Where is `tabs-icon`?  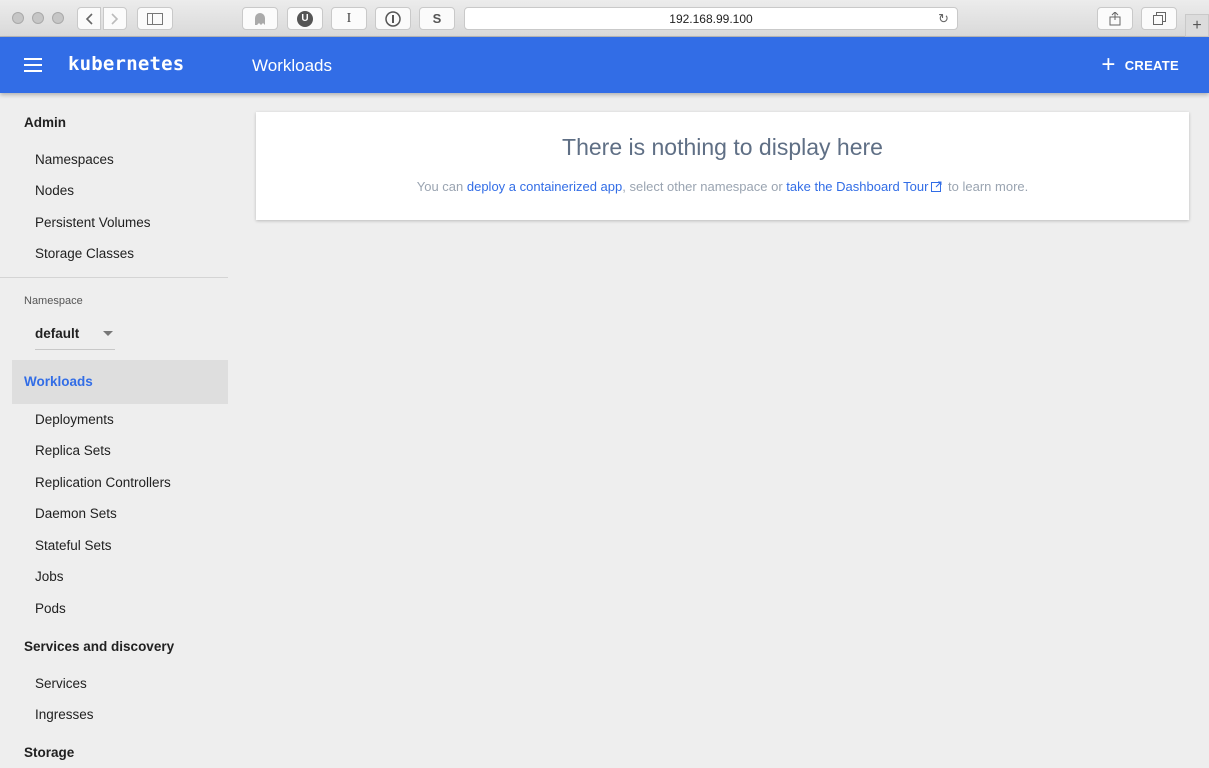 tabs-icon is located at coordinates (1159, 18).